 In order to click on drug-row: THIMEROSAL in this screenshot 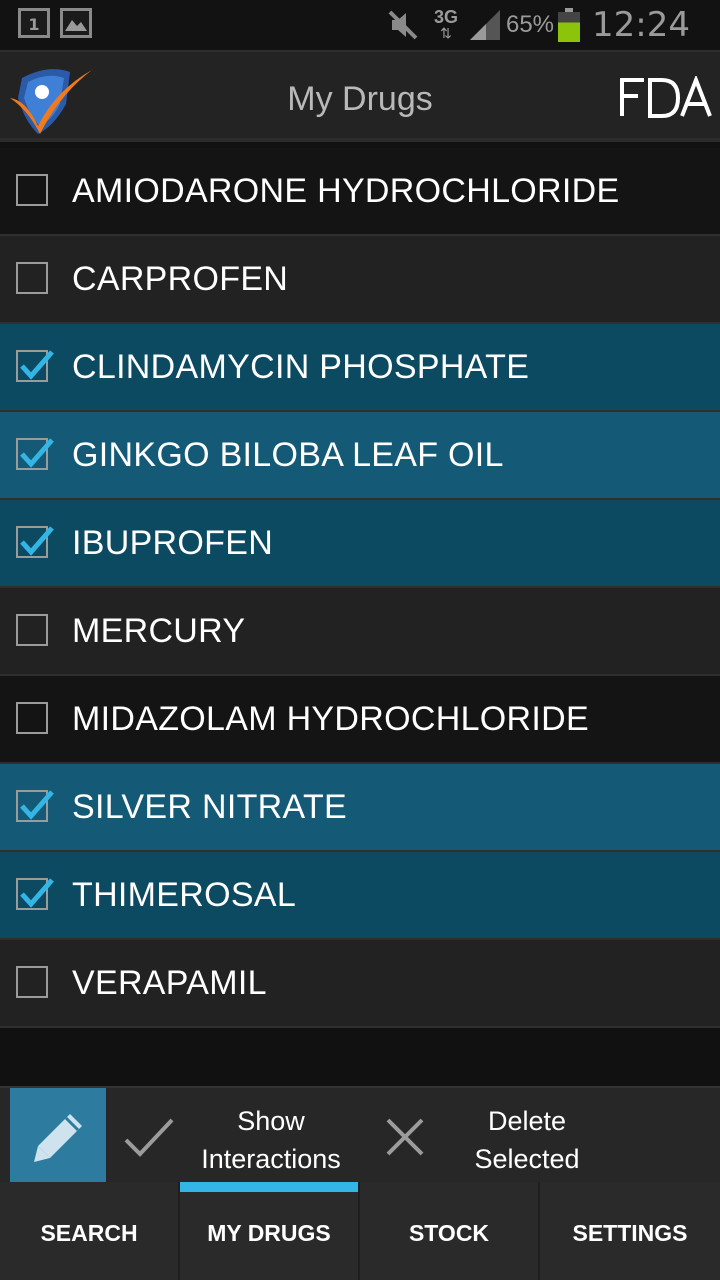, I will do `click(360, 896)`.